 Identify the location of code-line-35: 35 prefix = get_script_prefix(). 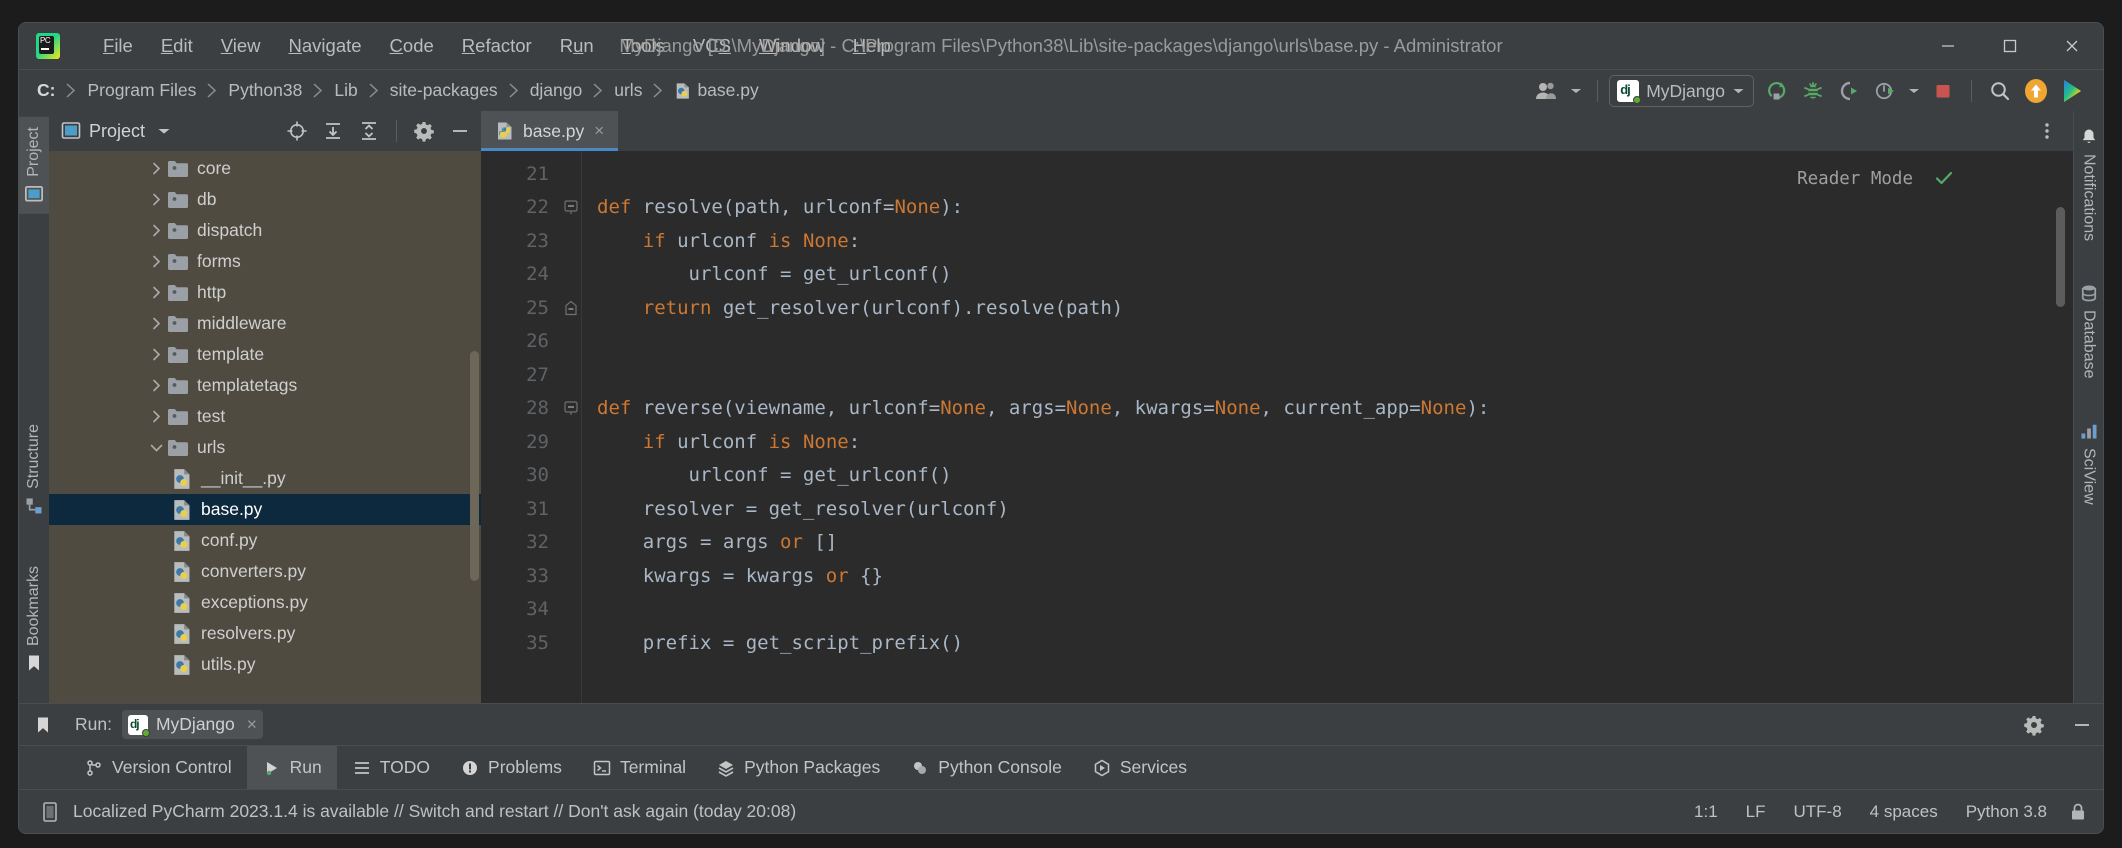
(1277, 643).